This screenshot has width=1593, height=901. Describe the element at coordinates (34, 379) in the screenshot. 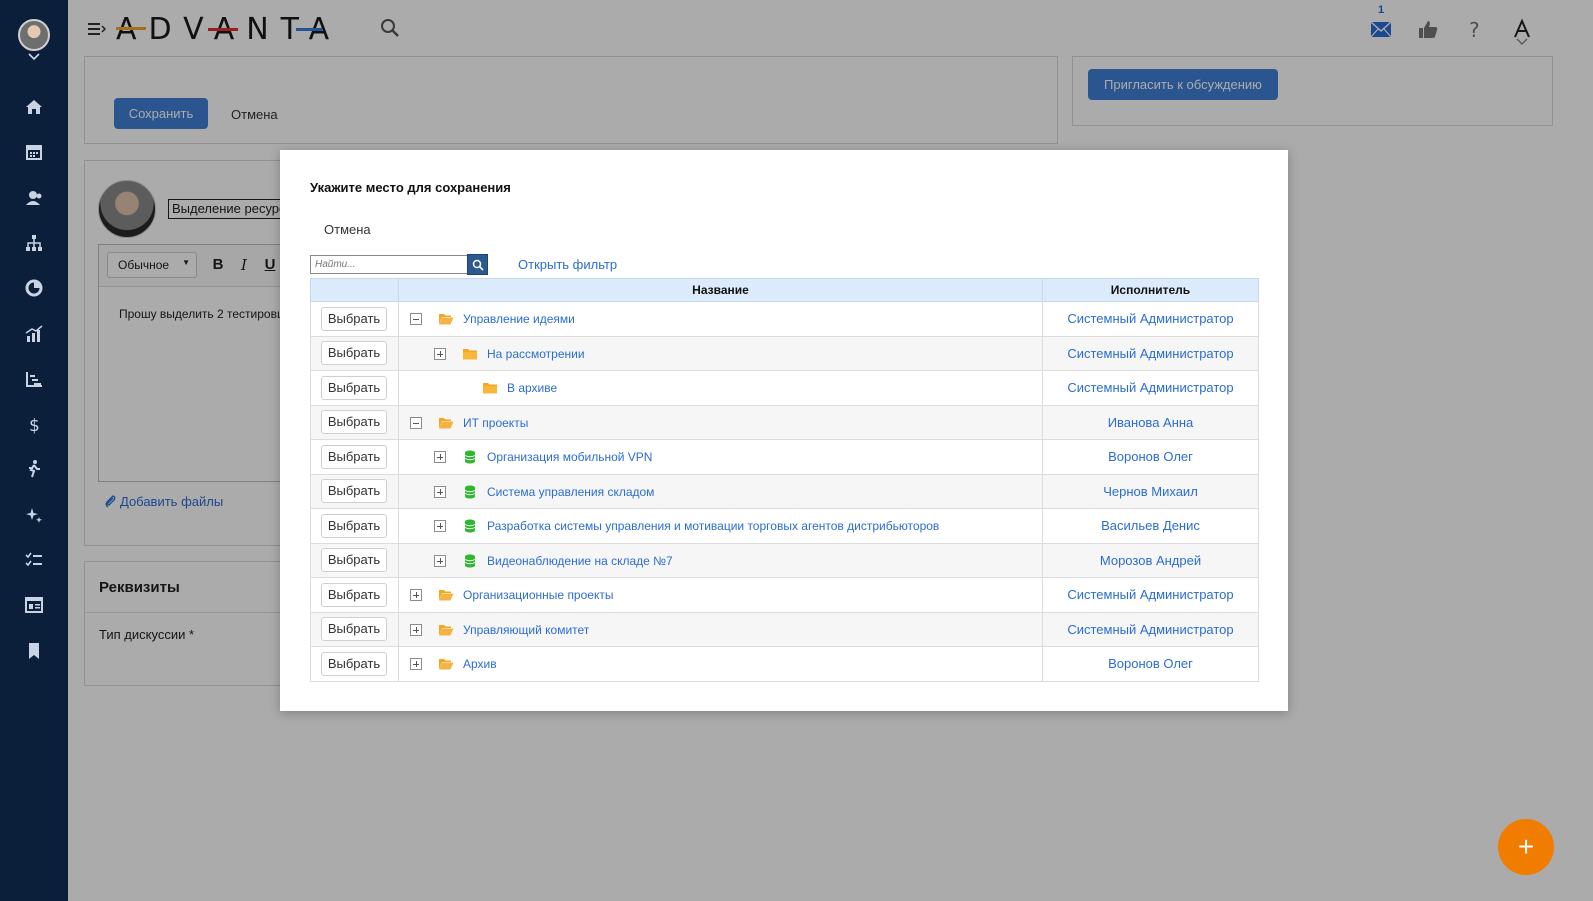

I see `gantt-icon` at that location.